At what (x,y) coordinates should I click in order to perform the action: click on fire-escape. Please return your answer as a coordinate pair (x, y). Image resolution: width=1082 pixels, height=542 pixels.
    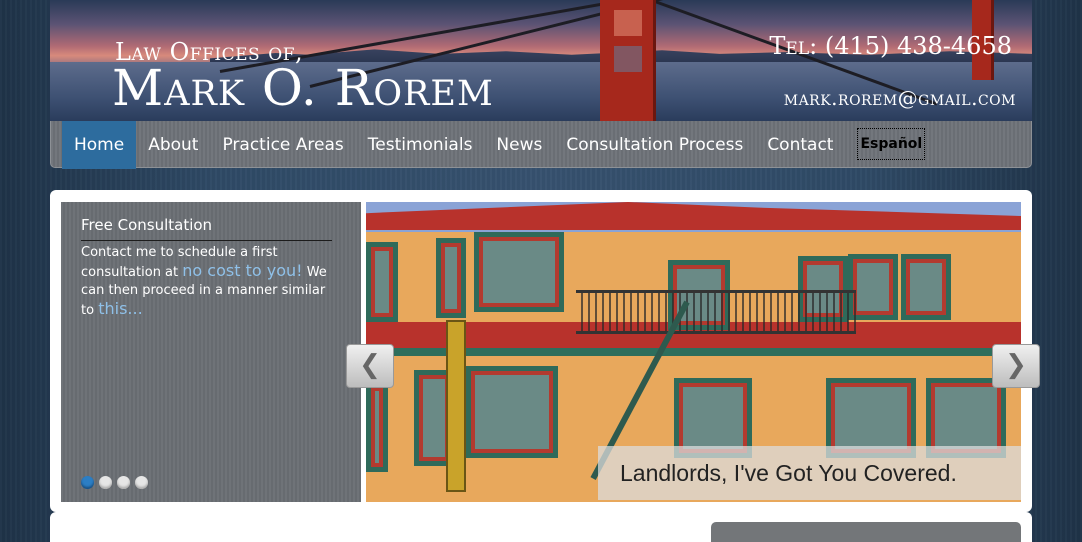
    Looking at the image, I should click on (716, 312).